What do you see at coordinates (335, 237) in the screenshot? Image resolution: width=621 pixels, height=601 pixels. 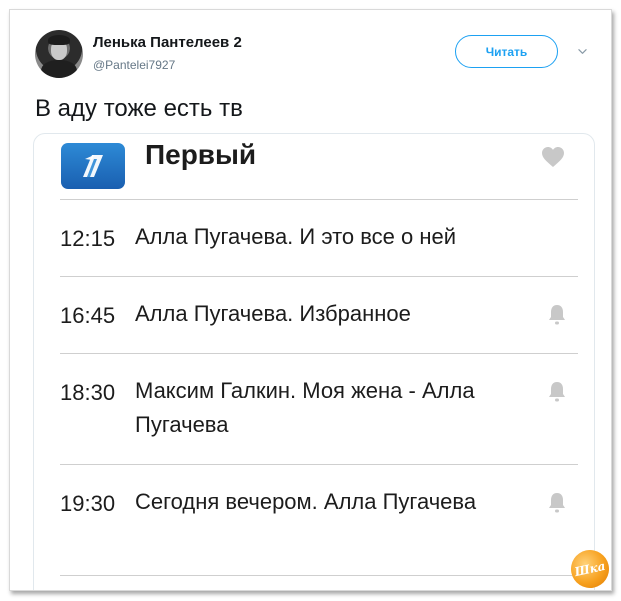 I see `program-title: Алла Пугачева. И это все о ней` at bounding box center [335, 237].